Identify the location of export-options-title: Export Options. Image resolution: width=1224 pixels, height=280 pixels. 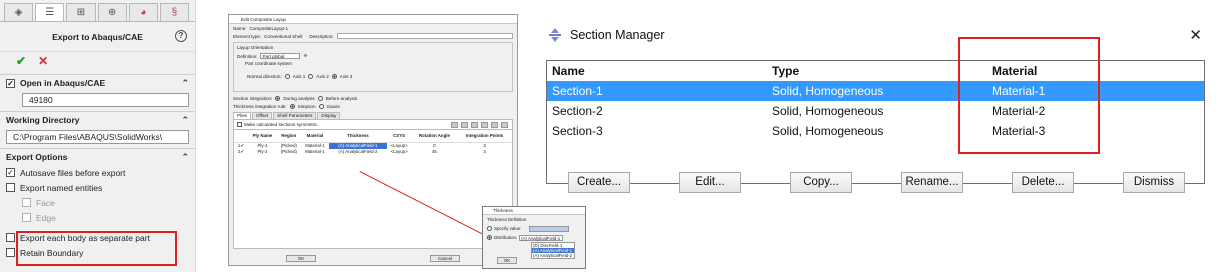
(37, 157).